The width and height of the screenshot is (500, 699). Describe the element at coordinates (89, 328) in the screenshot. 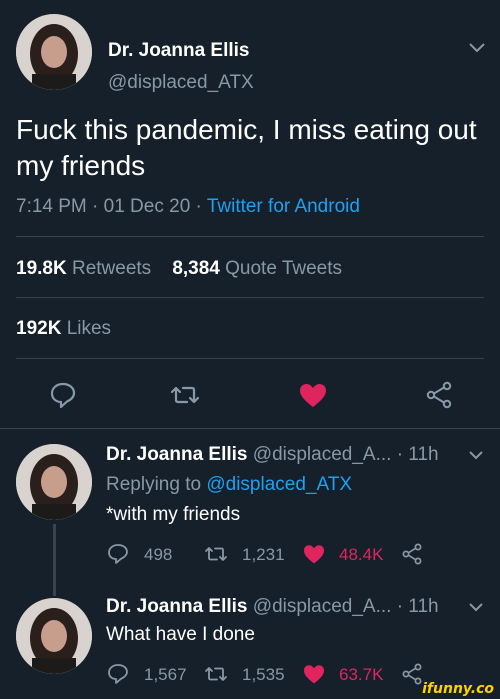

I see `likes-label: Likes` at that location.